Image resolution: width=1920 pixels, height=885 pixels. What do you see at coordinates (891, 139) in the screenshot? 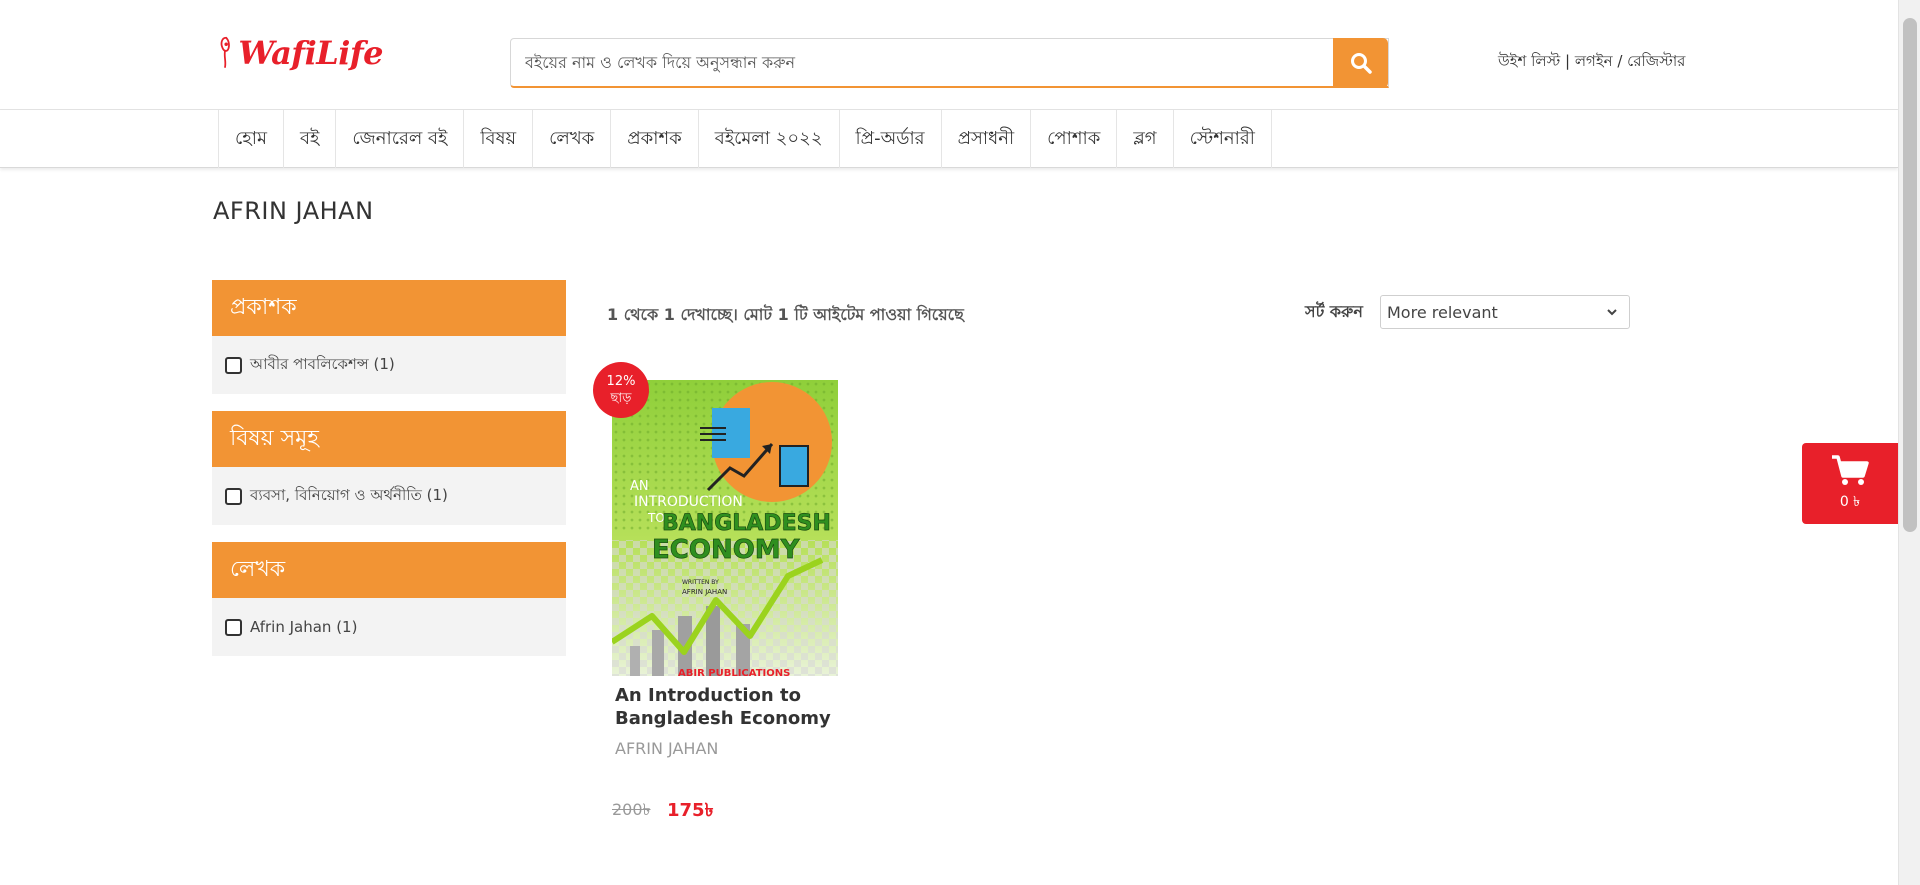
I see `nav-item-pre-order: প্রি-অর্ডার` at bounding box center [891, 139].